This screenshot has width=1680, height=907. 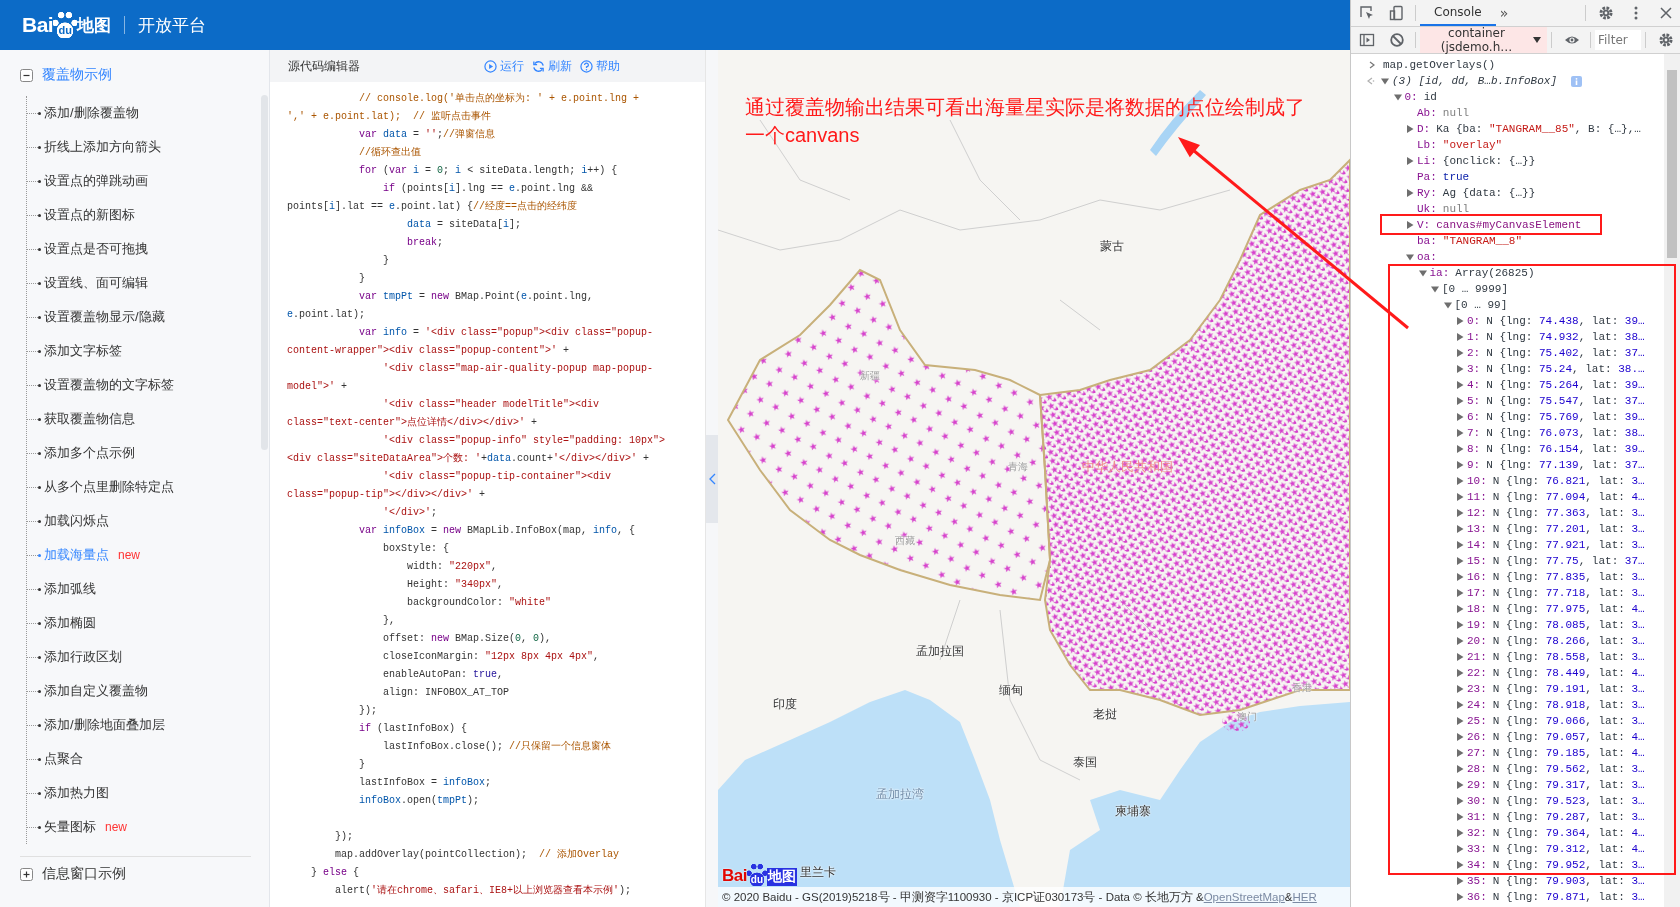 What do you see at coordinates (93, 181) in the screenshot?
I see `sidebar-item: 设置点的弹跳动画` at bounding box center [93, 181].